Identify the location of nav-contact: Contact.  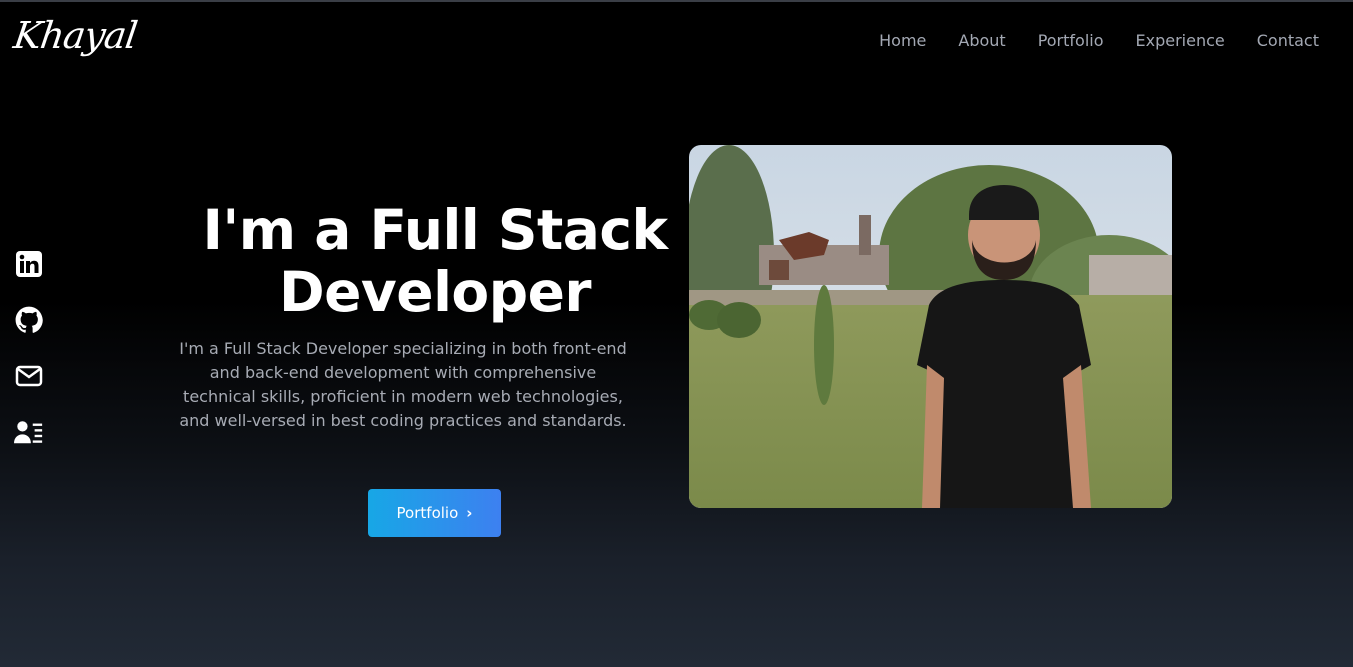
(1280, 40).